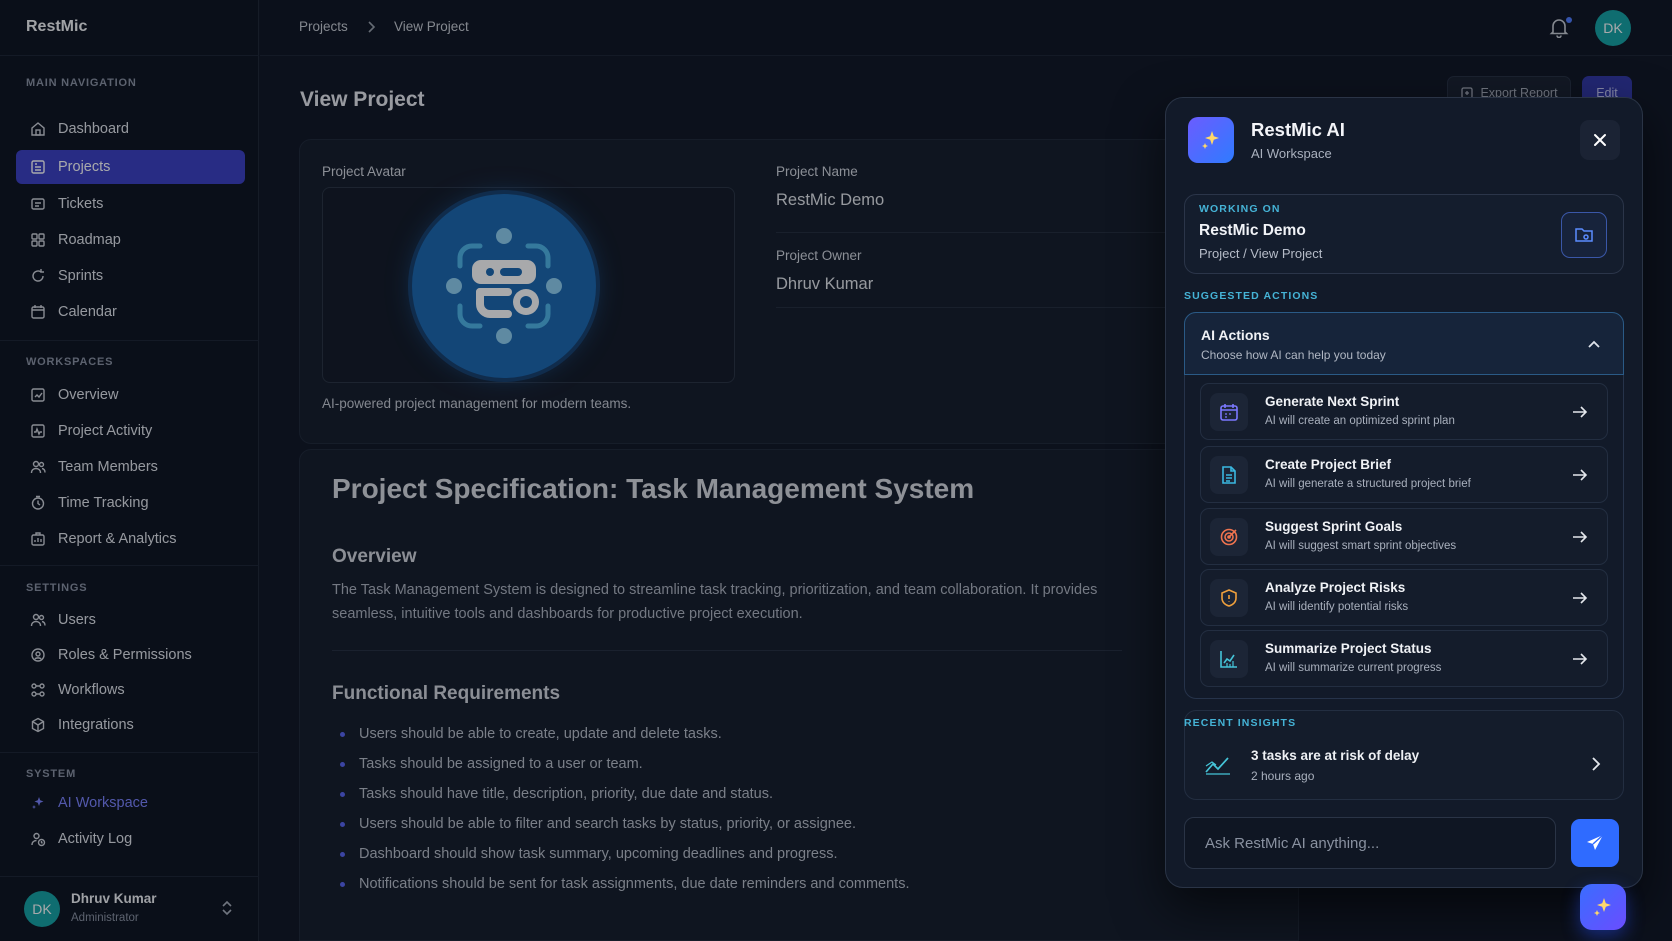 The height and width of the screenshot is (941, 1672). I want to click on functional-requirements-heading: Functional Requirements, so click(446, 693).